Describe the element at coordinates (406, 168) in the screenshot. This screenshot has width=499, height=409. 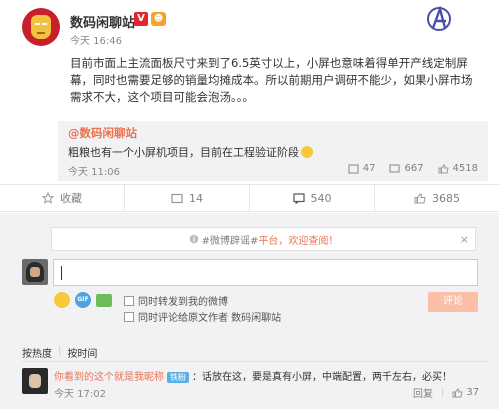
I see `repost-comment: 667` at that location.